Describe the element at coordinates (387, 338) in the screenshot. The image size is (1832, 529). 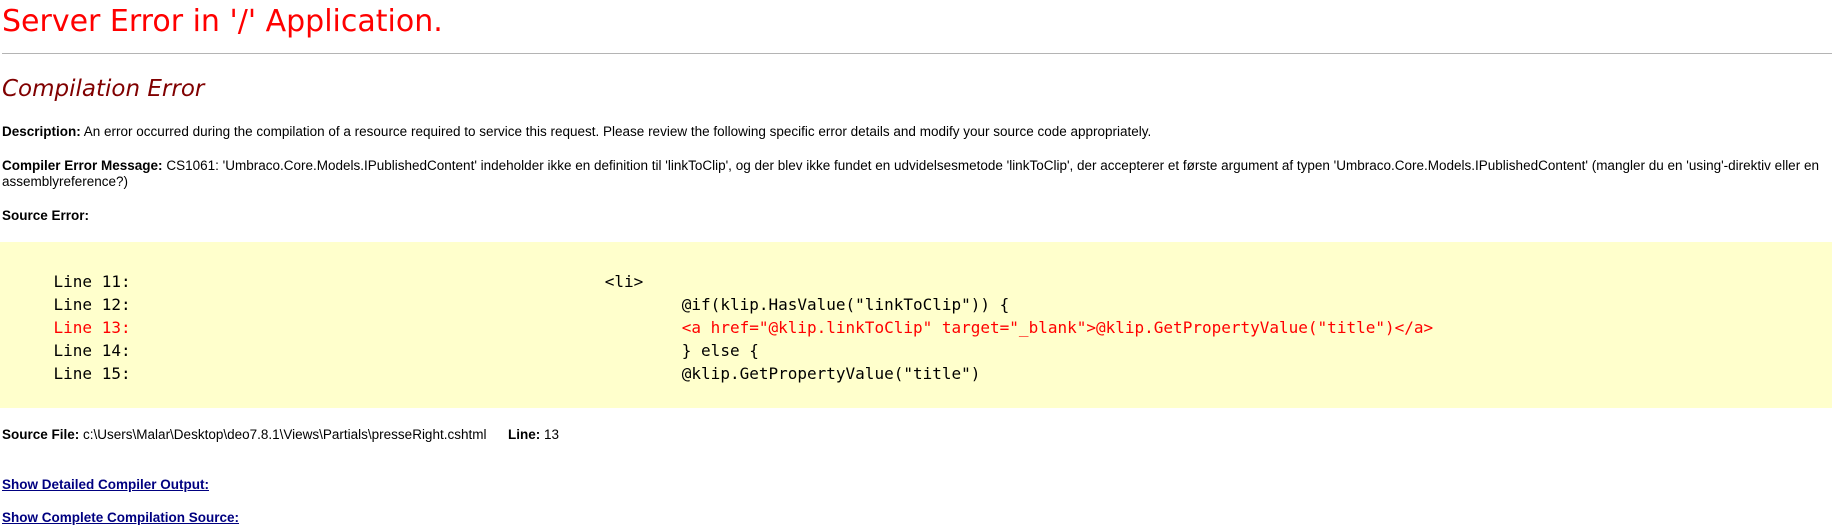
I see `code-line: Line 14: } else {` at that location.